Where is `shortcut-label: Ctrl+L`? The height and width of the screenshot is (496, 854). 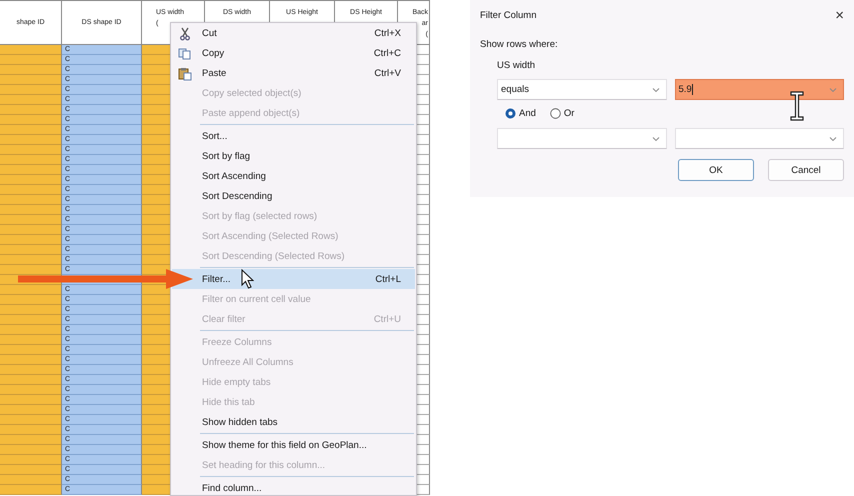 shortcut-label: Ctrl+L is located at coordinates (388, 279).